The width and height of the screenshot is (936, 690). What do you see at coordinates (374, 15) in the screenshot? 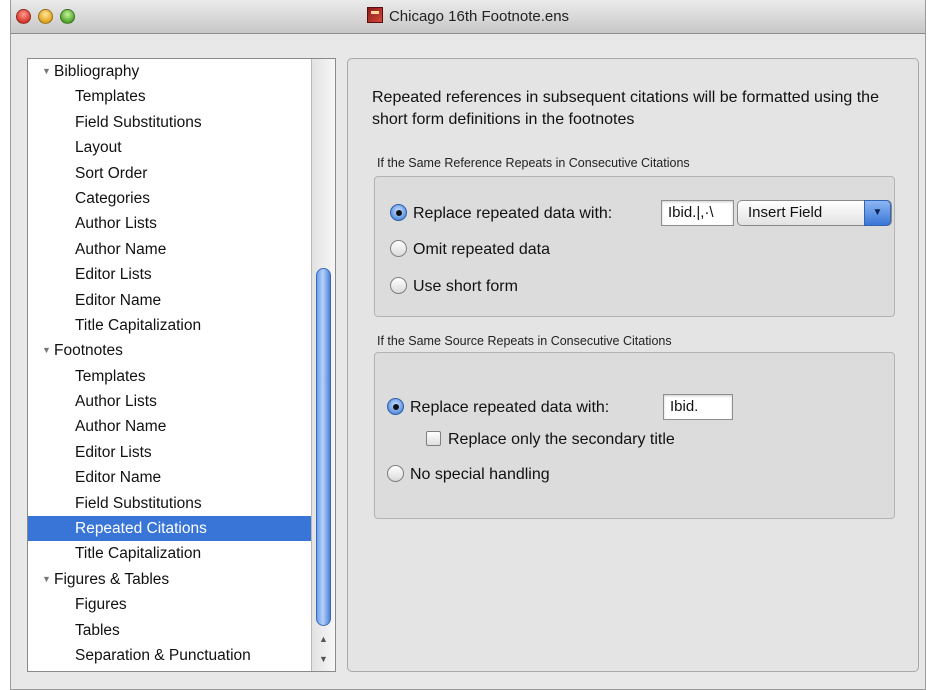
I see `endnote-style-document-icon` at bounding box center [374, 15].